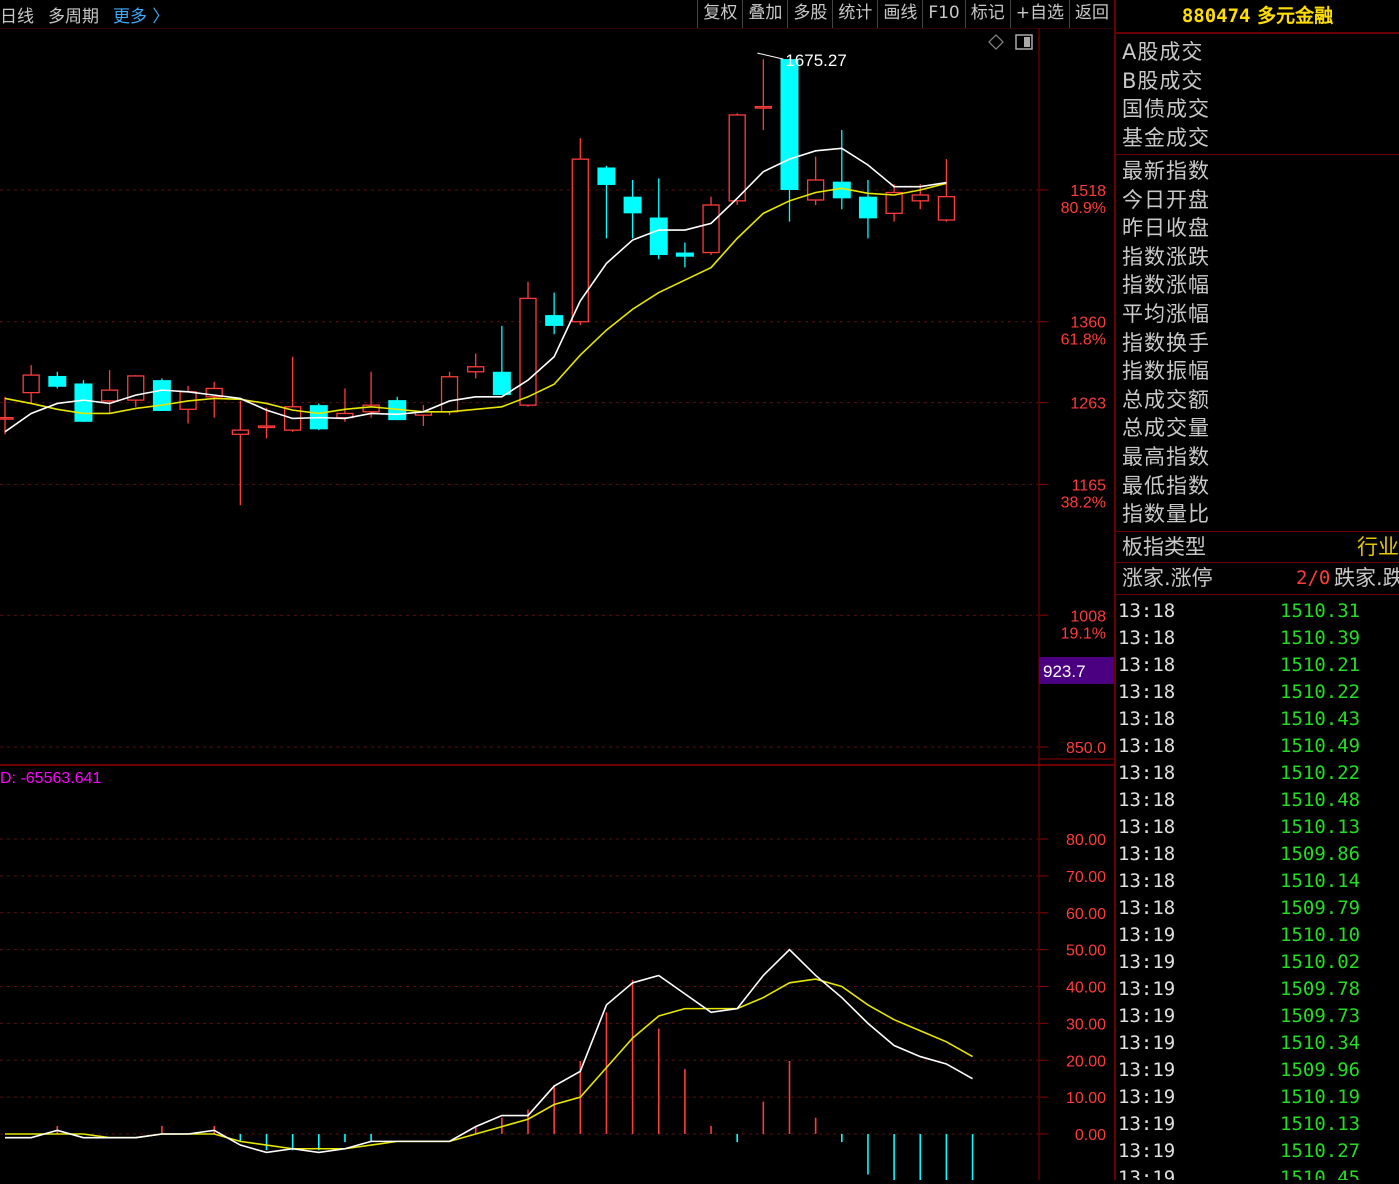 The image size is (1399, 1184). I want to click on advance-decline-row: 涨家.涨停 2/0 跌家.跌停, so click(1257, 579).